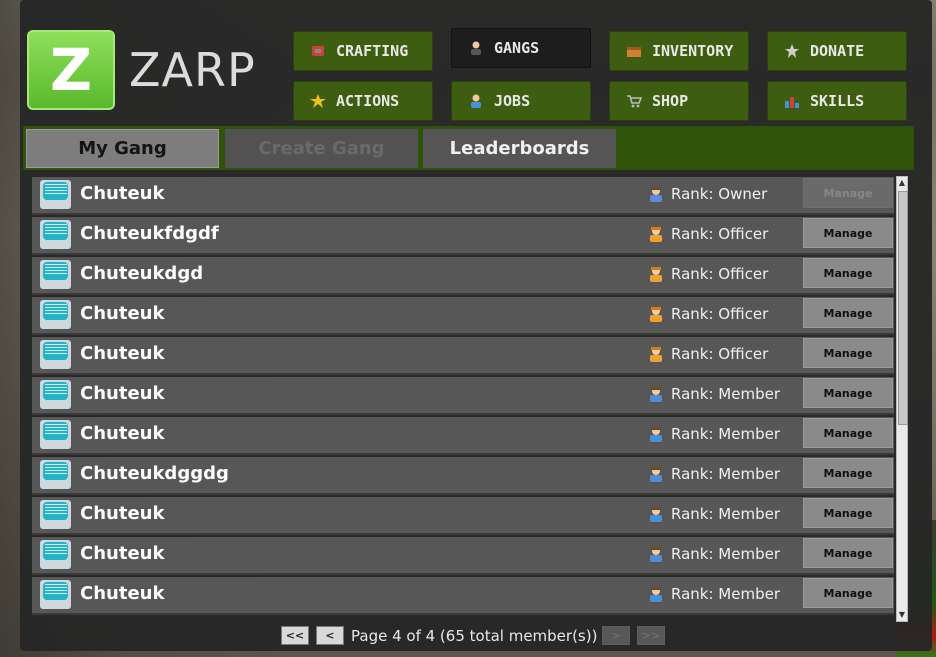 Image resolution: width=936 pixels, height=657 pixels. Describe the element at coordinates (517, 48) in the screenshot. I see `nav-label: GANGS` at that location.